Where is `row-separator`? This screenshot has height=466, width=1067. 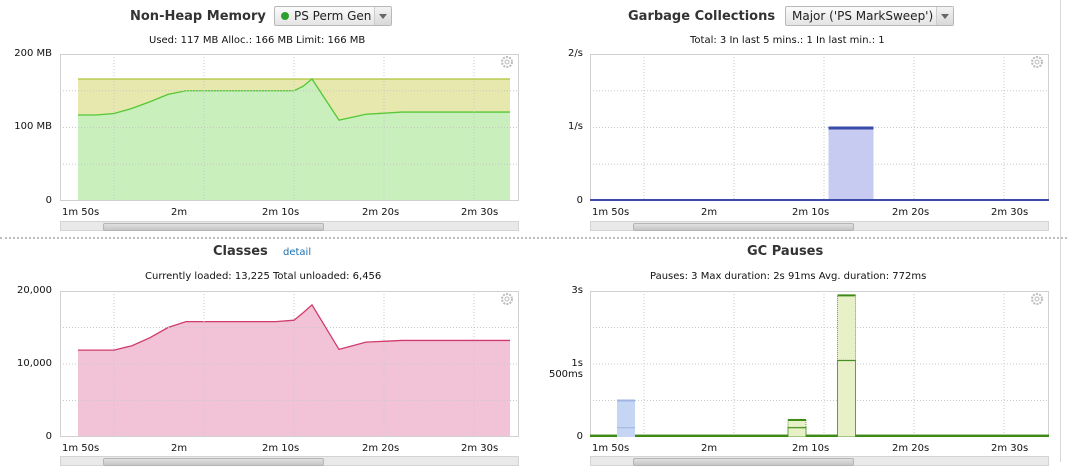 row-separator is located at coordinates (533, 238).